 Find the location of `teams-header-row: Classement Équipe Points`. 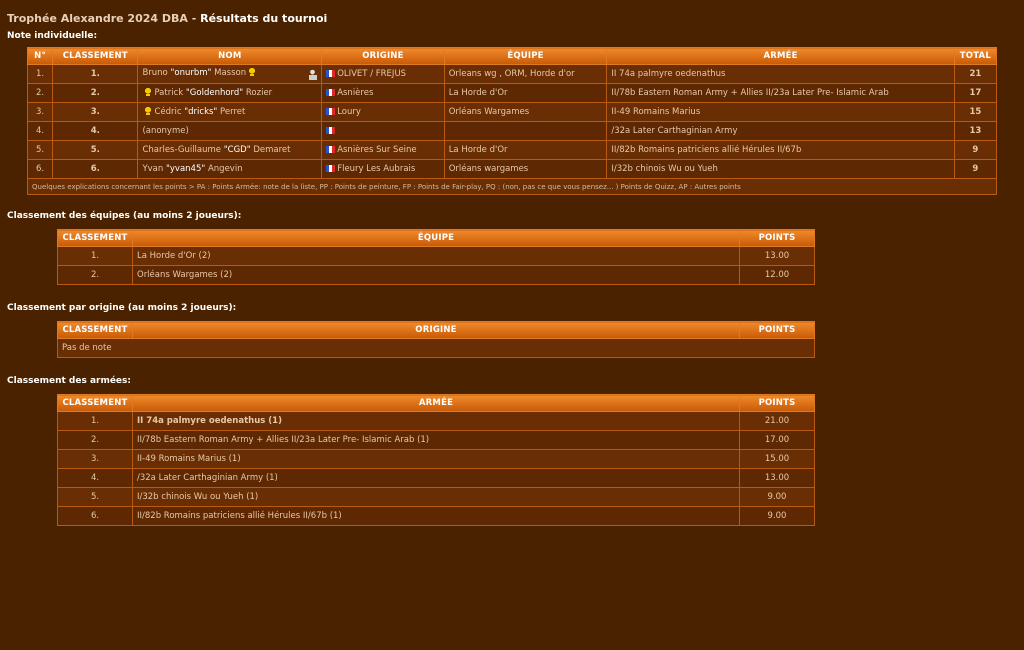

teams-header-row: Classement Équipe Points is located at coordinates (436, 238).